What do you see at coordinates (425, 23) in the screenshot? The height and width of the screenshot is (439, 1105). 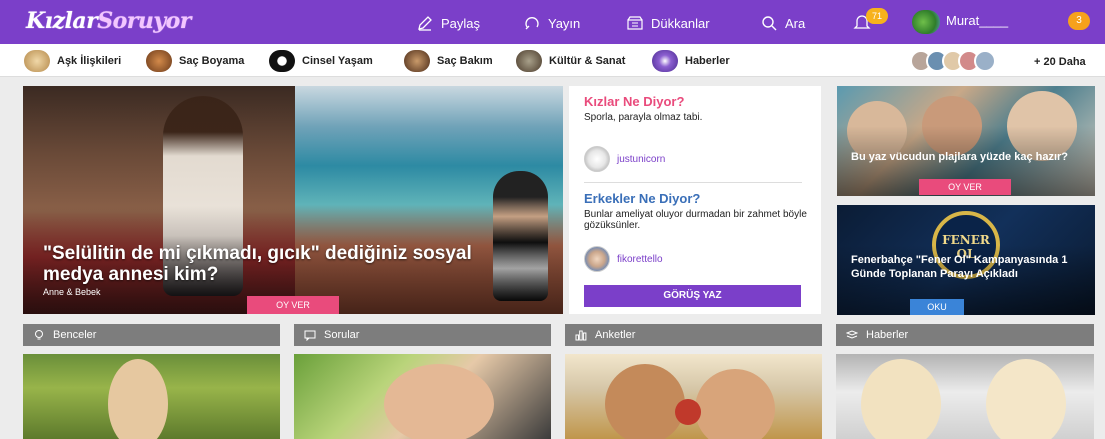 I see `pencil-icon` at bounding box center [425, 23].